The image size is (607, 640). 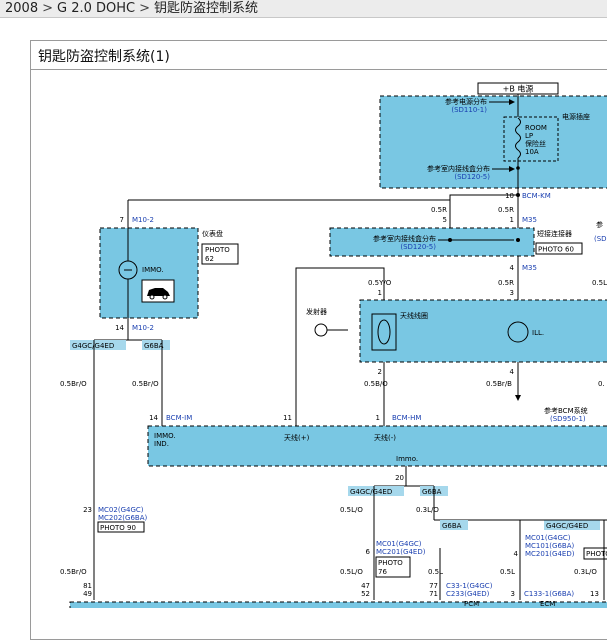 I want to click on engine-tag-mid-a-text: G4GC/G4ED, so click(x=371, y=492).